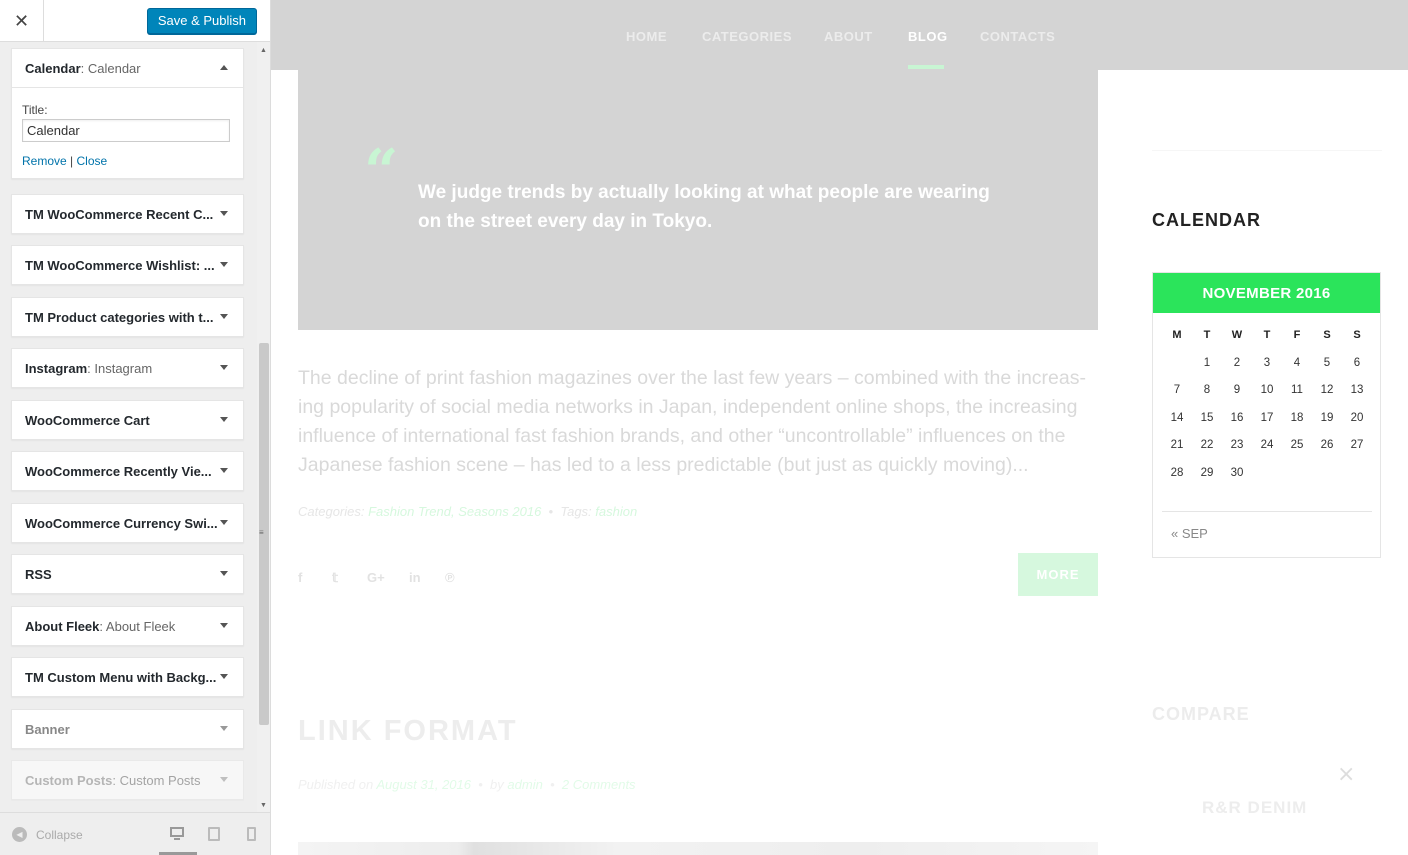 This screenshot has height=855, width=1408. Describe the element at coordinates (335, 578) in the screenshot. I see `twitter-icon: 𝕥` at that location.